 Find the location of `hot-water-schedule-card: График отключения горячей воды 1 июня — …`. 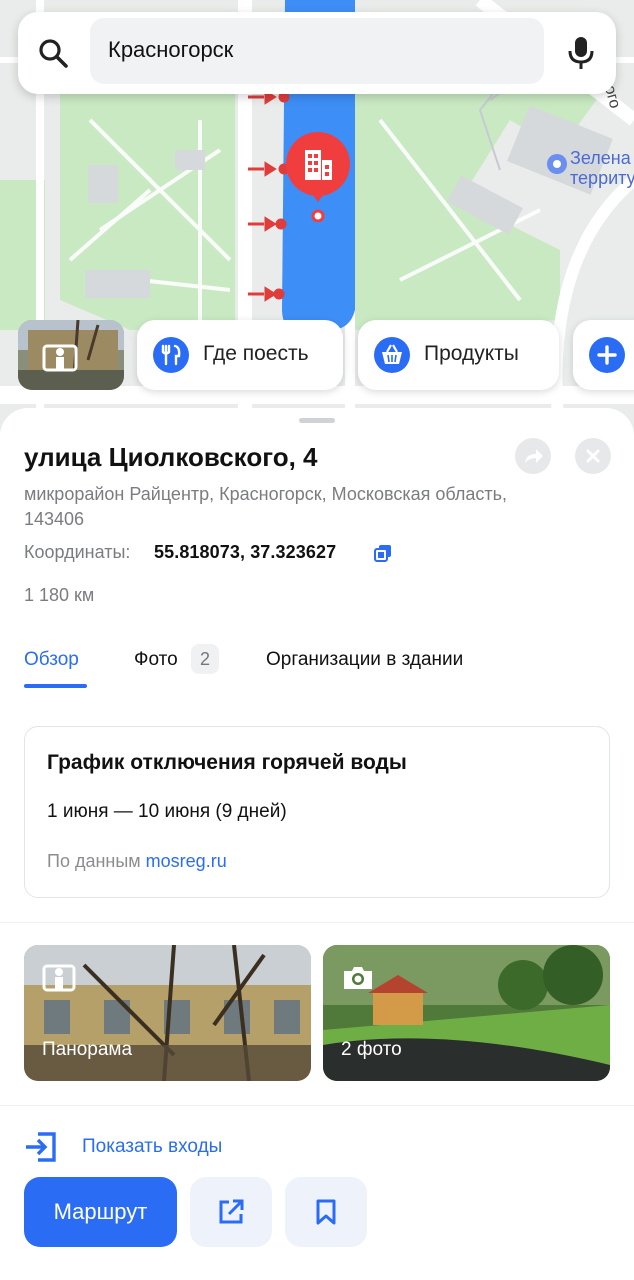

hot-water-schedule-card: График отключения горячей воды 1 июня — … is located at coordinates (317, 812).